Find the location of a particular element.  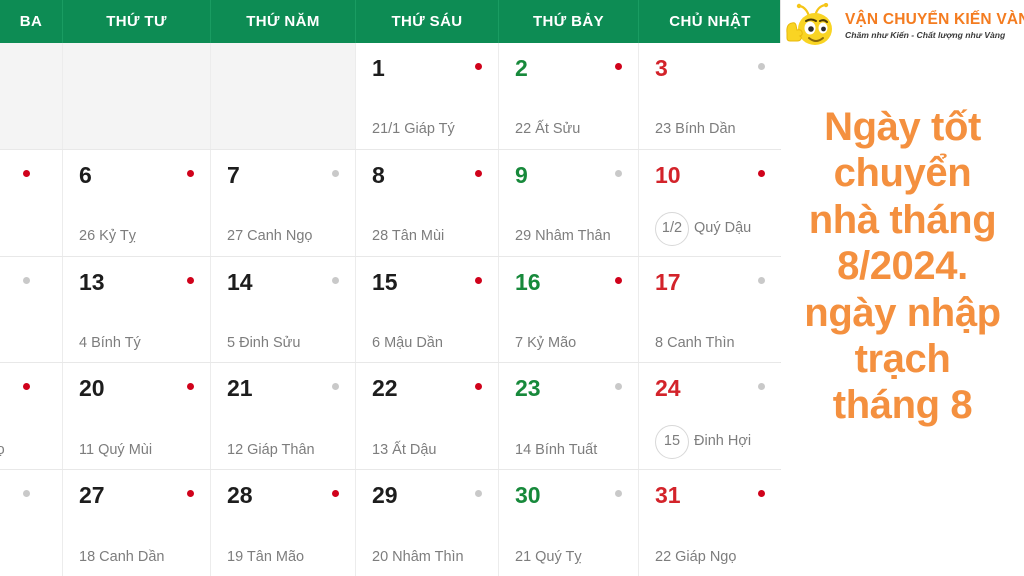

calendar-day-cell: 29 20 Nhâm Thìn is located at coordinates (427, 523).